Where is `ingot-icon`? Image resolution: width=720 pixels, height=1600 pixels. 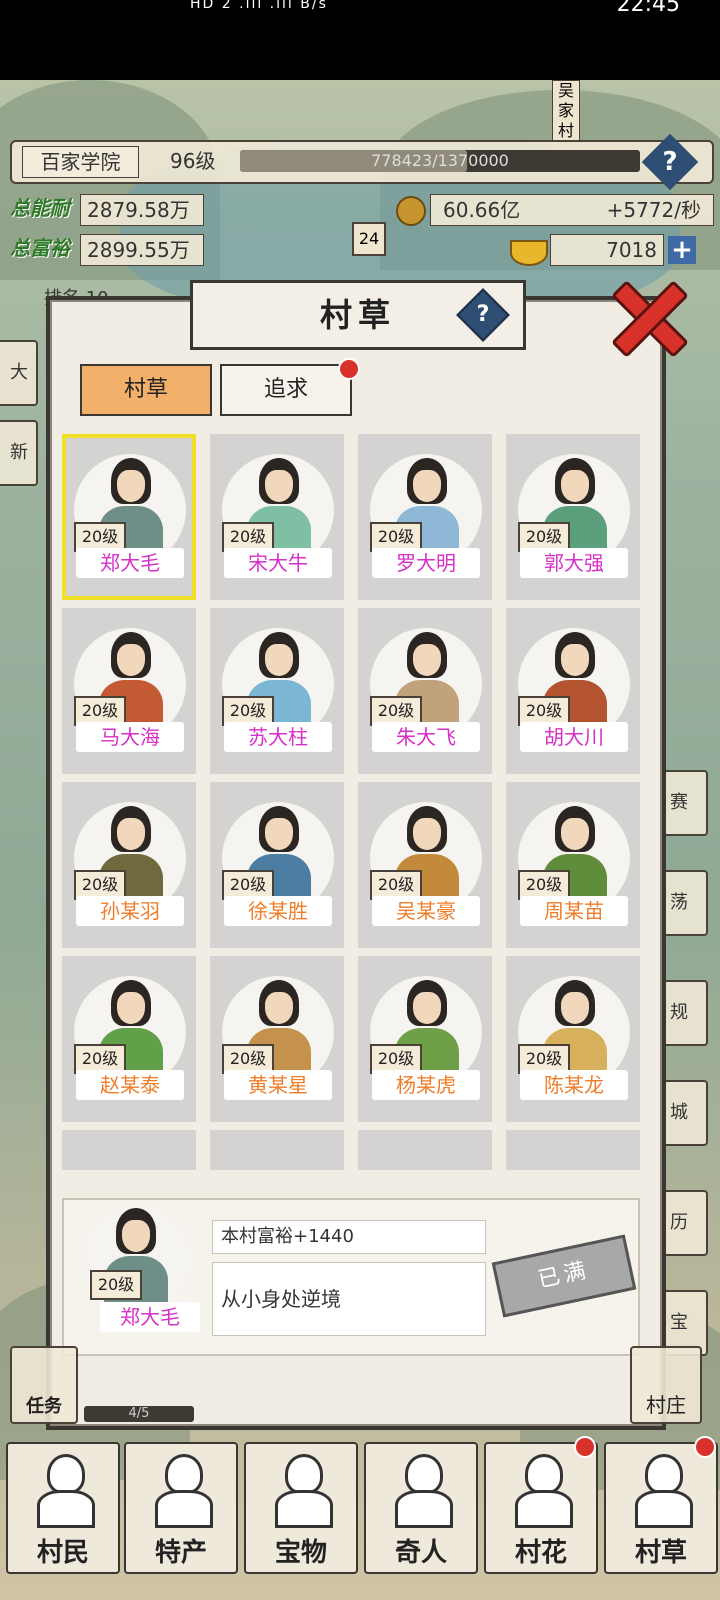 ingot-icon is located at coordinates (529, 253).